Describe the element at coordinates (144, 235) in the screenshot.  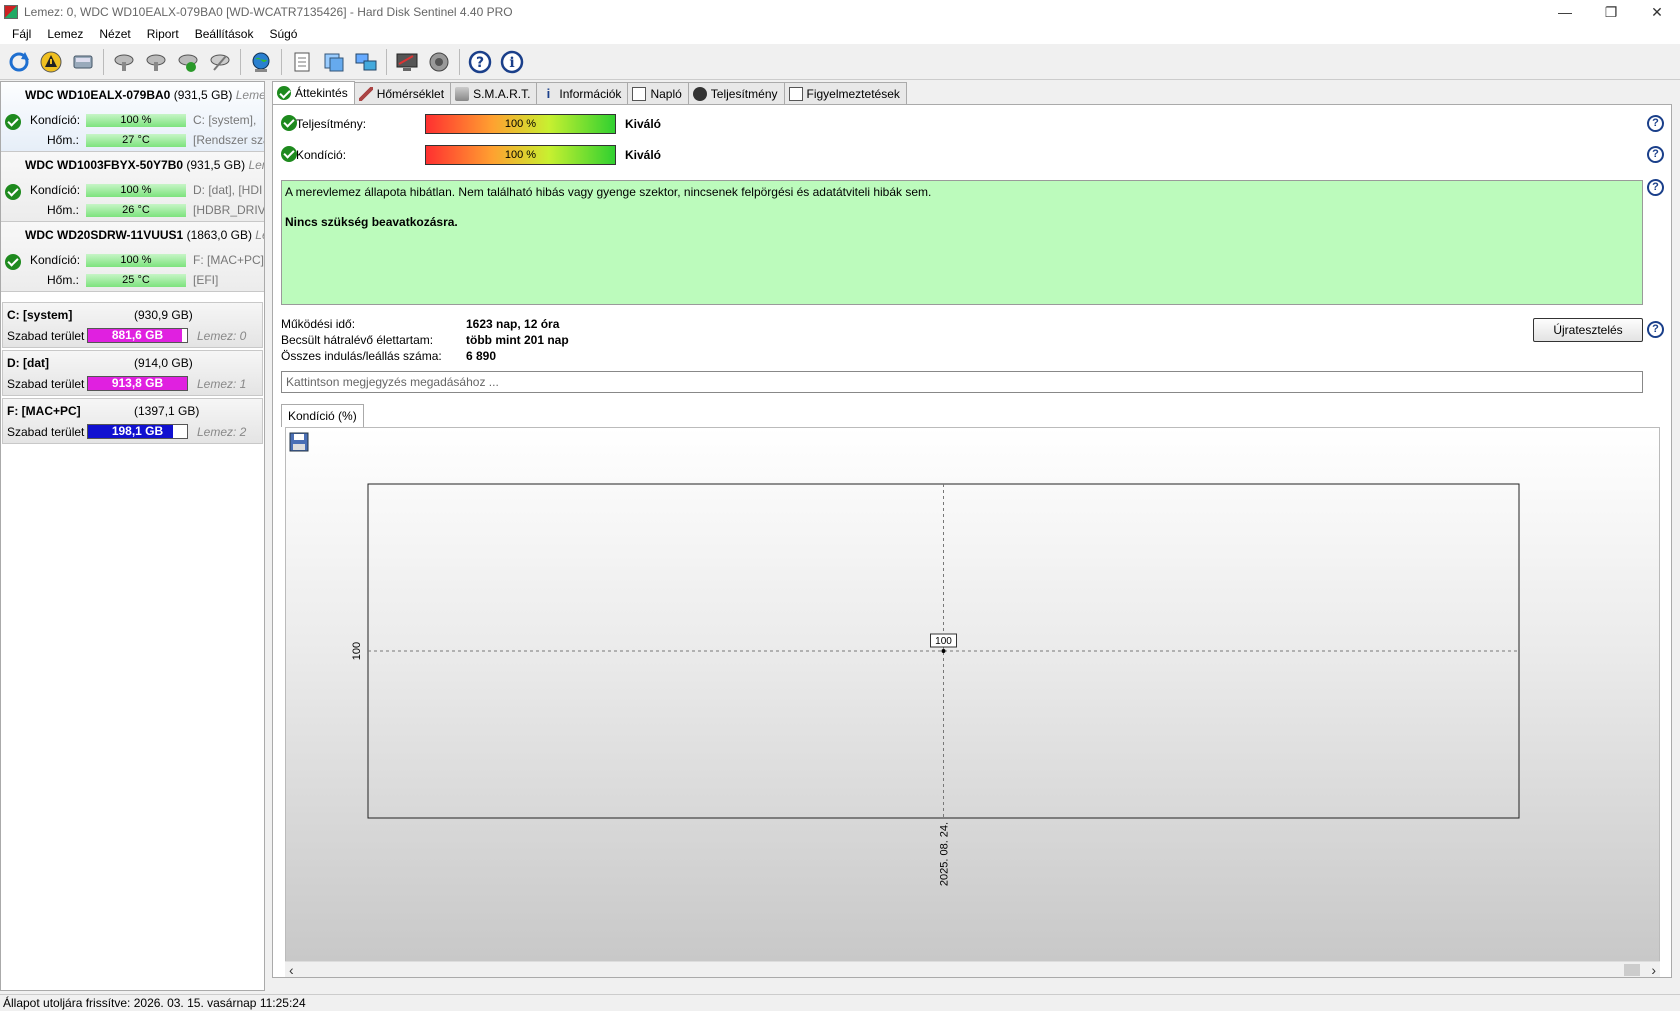
I see `disk-name: WDC WD20SDRW-11VUUS1 (1863,0 GB) Le` at that location.